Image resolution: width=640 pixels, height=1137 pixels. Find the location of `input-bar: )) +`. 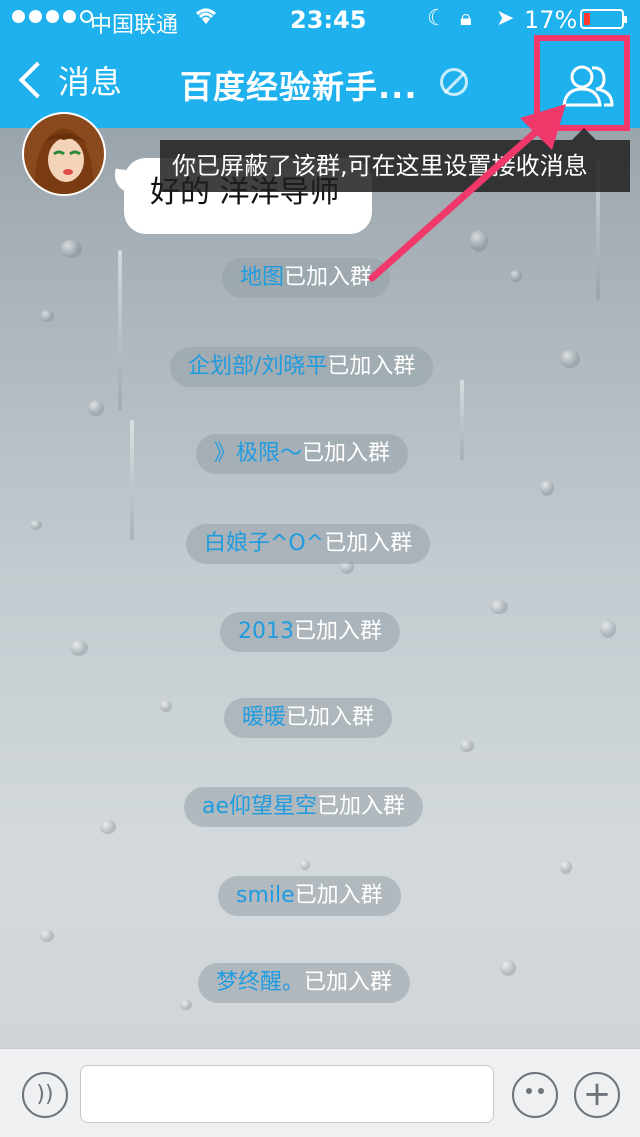

input-bar: )) + is located at coordinates (320, 1092).